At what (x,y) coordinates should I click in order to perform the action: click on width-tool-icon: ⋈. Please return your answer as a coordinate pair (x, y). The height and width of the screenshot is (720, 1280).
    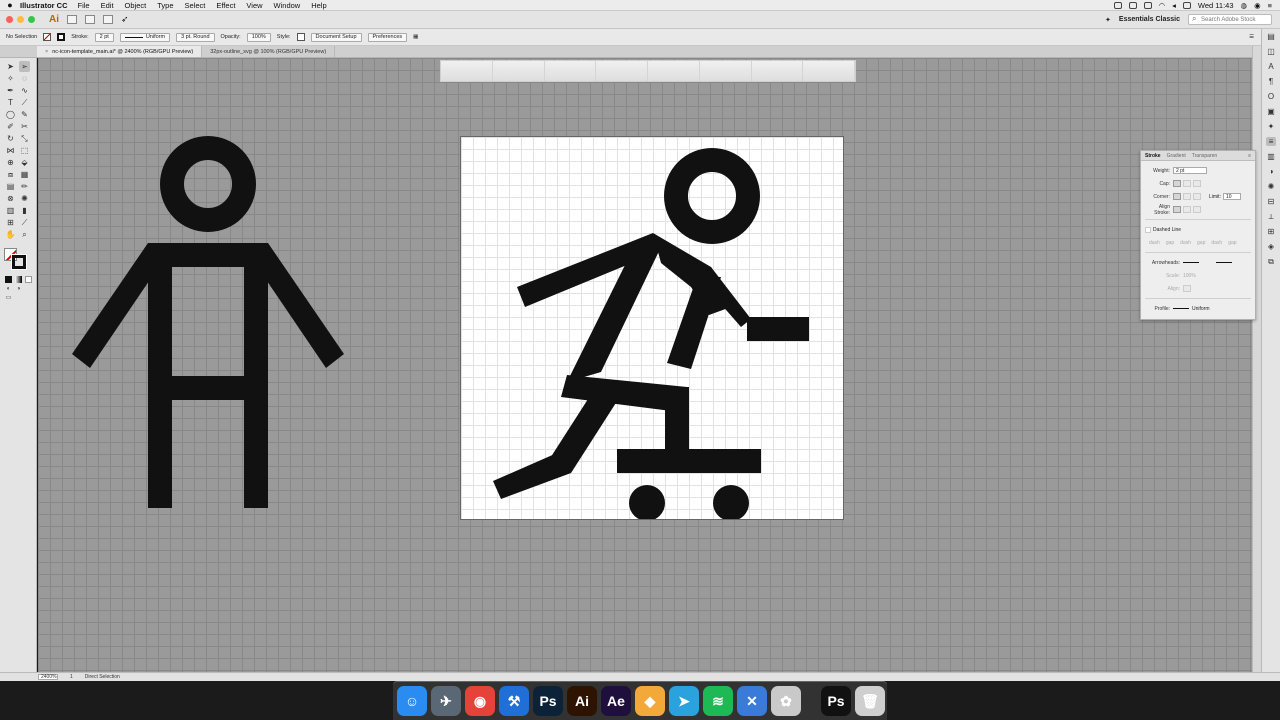
    Looking at the image, I should click on (10, 150).